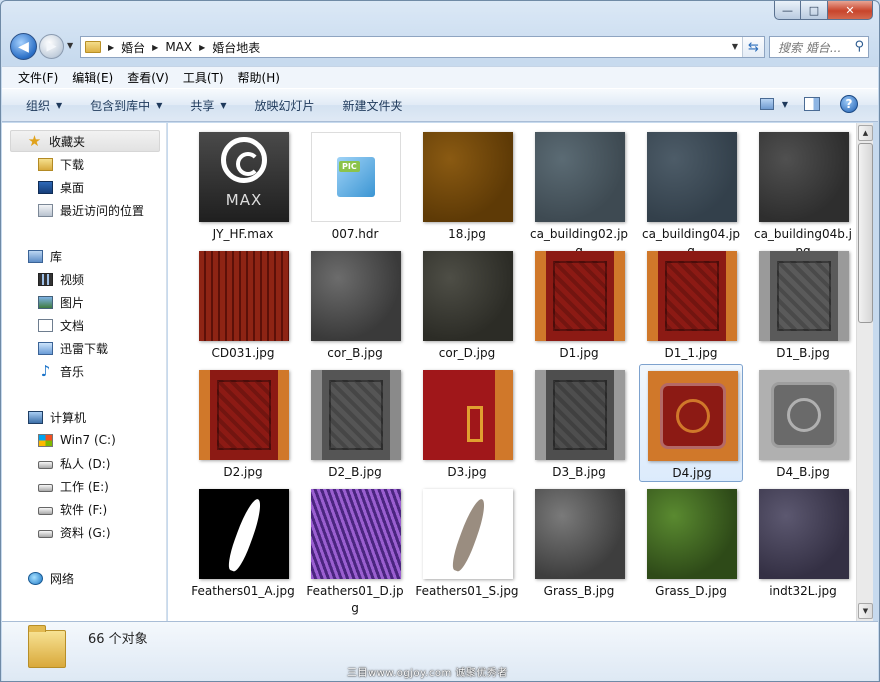 This screenshot has height=682, width=880. I want to click on include-label: 包含到库中, so click(120, 105).